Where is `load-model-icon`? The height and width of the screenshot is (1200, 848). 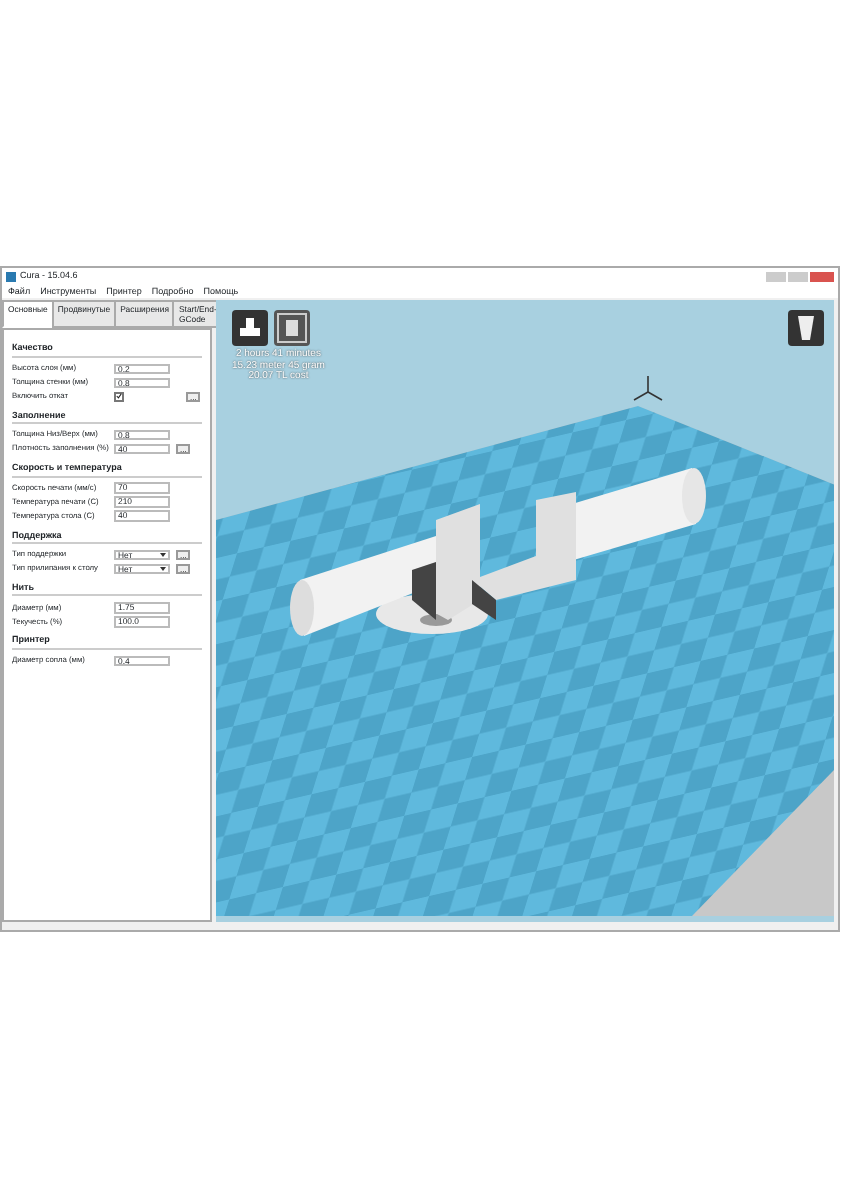
load-model-icon is located at coordinates (250, 328).